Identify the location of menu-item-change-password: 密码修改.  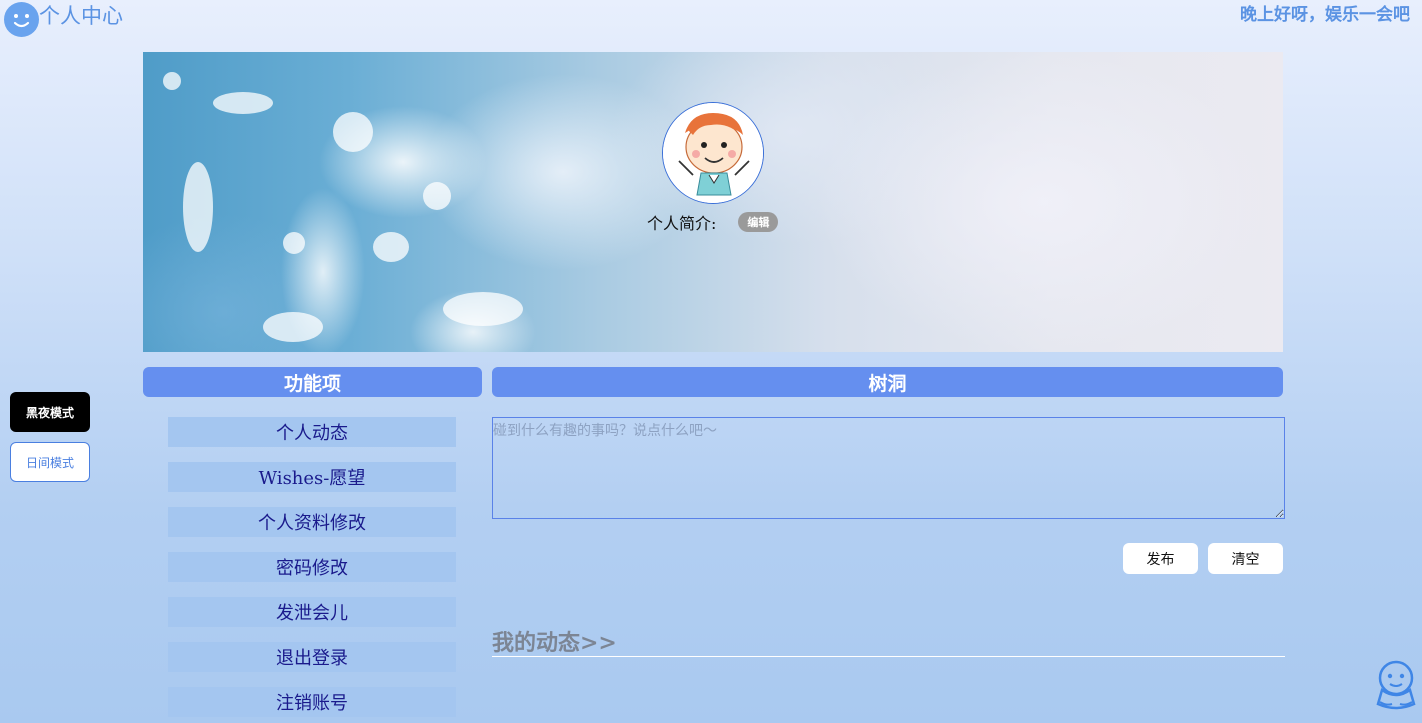
(312, 567).